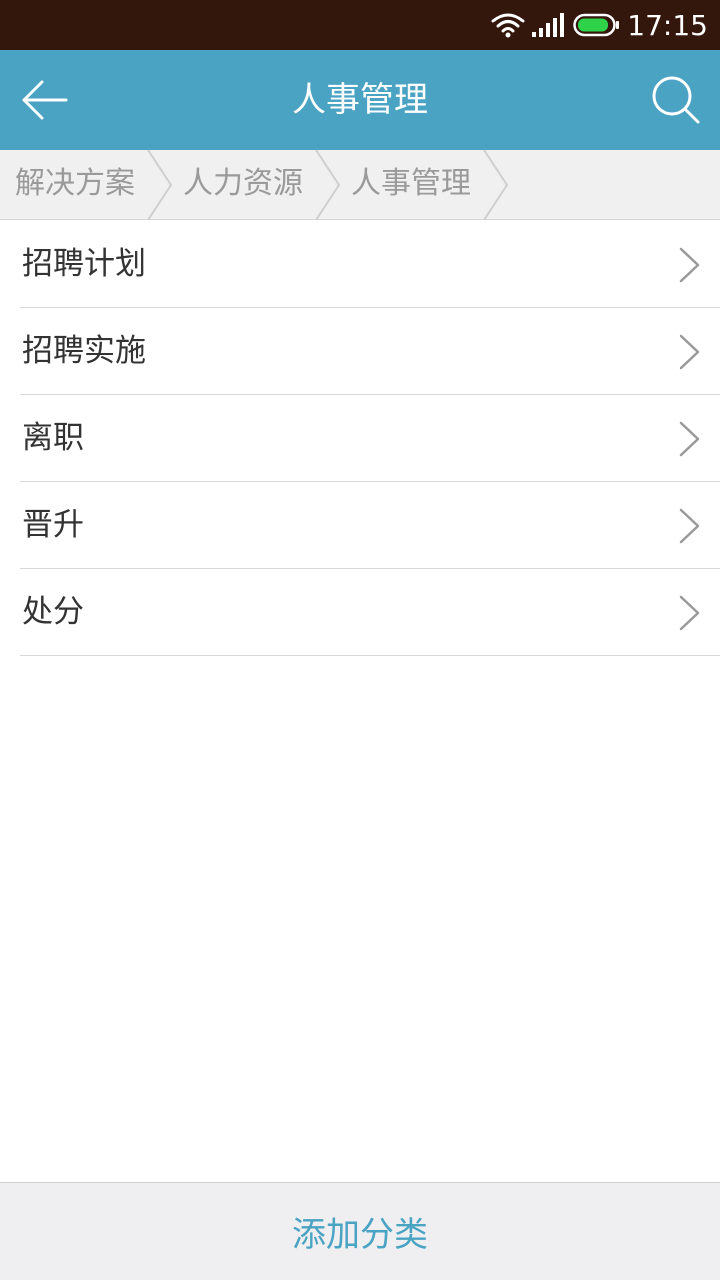  Describe the element at coordinates (84, 351) in the screenshot. I see `list-item-label: 招聘实施` at that location.